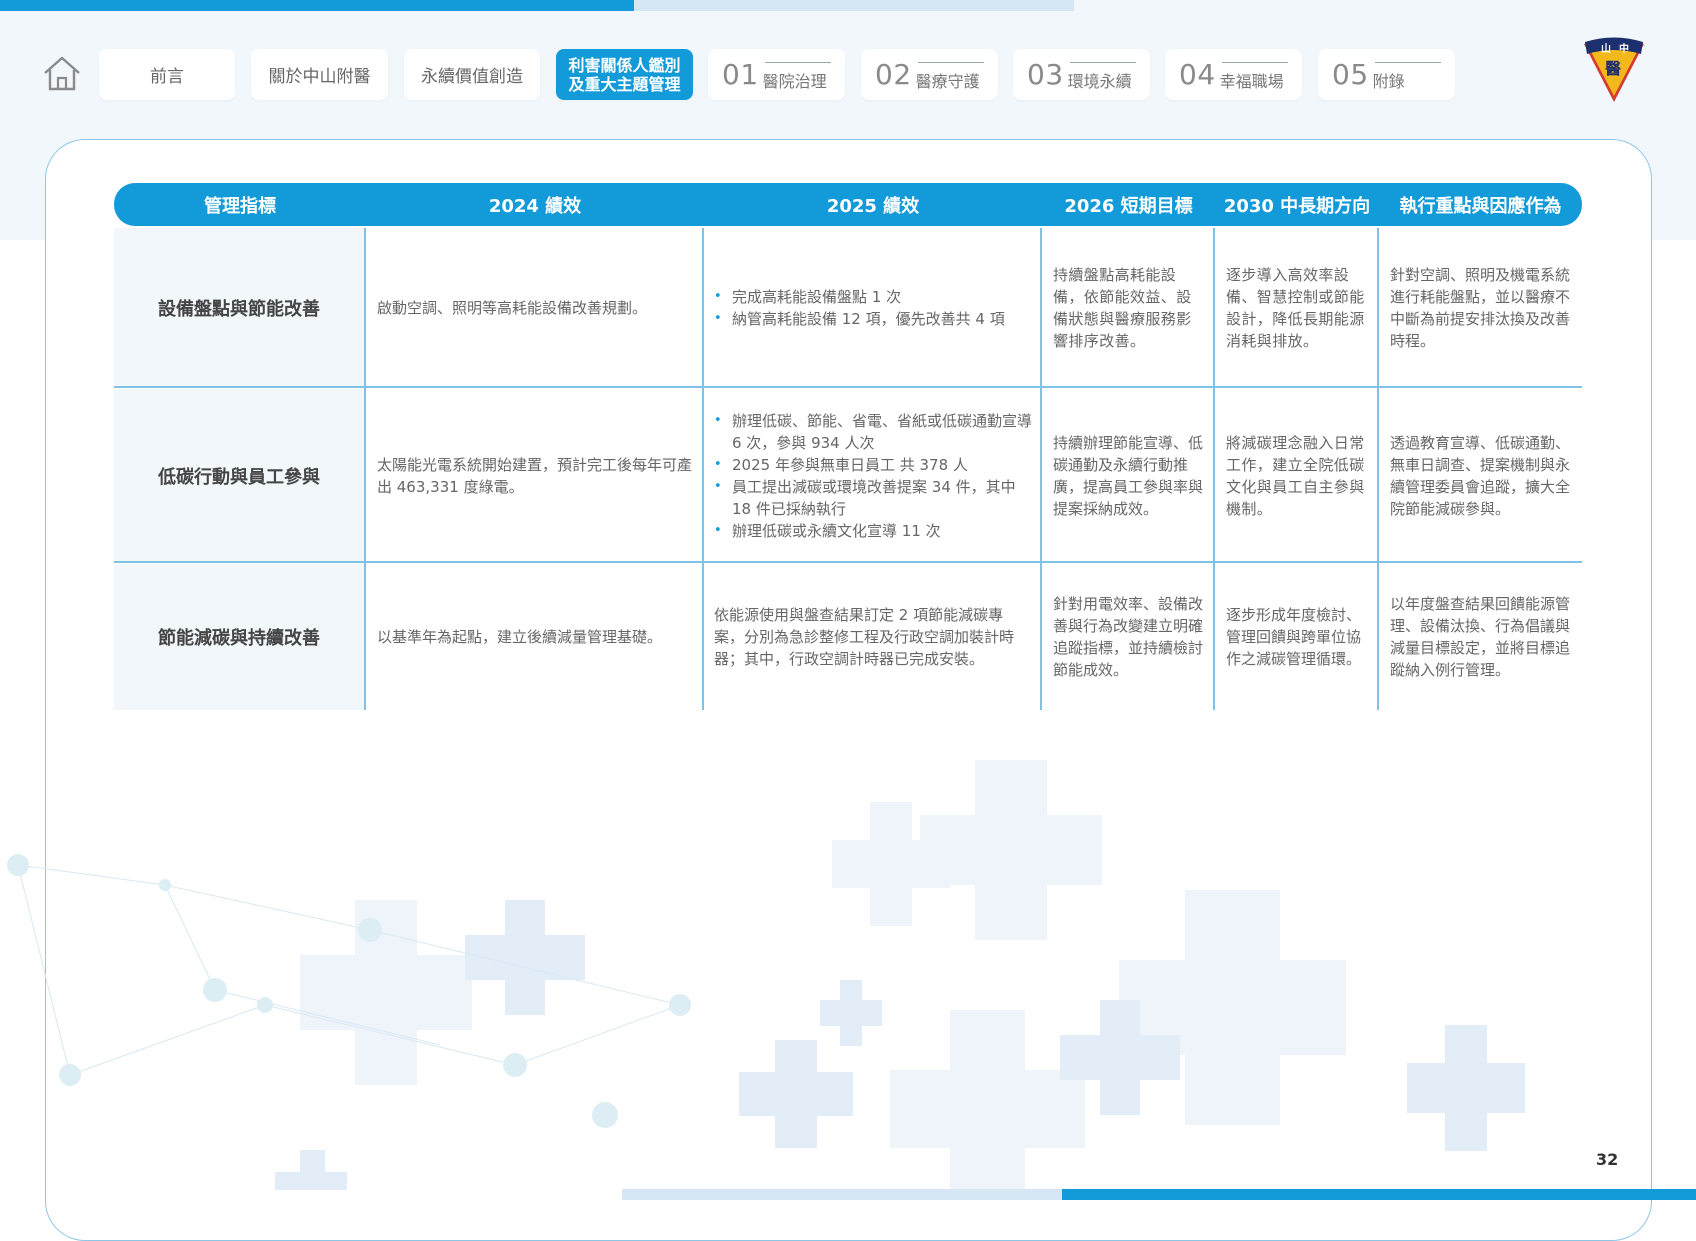 The width and height of the screenshot is (1696, 1241). What do you see at coordinates (535, 206) in the screenshot?
I see `header-2024: 2024 績效` at bounding box center [535, 206].